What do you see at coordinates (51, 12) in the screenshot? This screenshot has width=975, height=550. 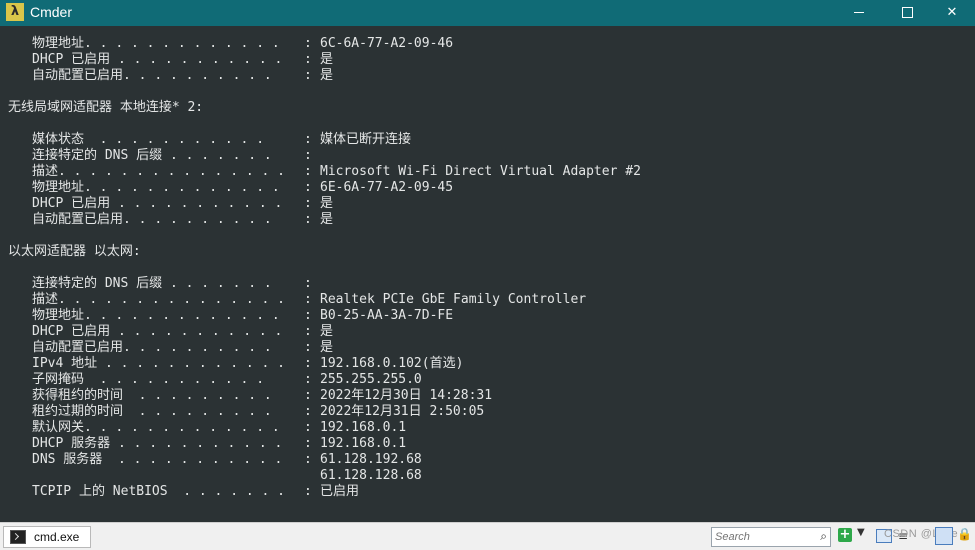 I see `window-title: Cmder` at bounding box center [51, 12].